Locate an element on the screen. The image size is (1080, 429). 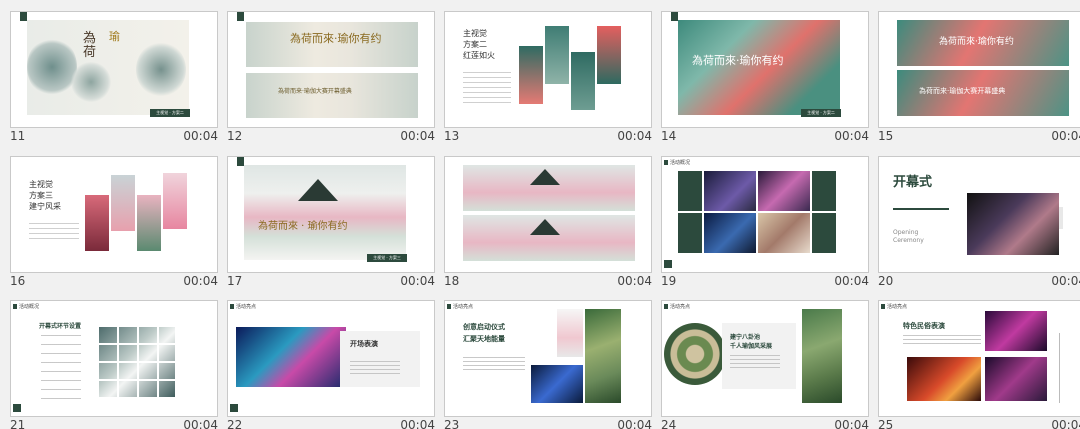
slide-thumbnail-20: 开幕式 Opening Ceremony 20 00:04 is located at coordinates (979, 223).